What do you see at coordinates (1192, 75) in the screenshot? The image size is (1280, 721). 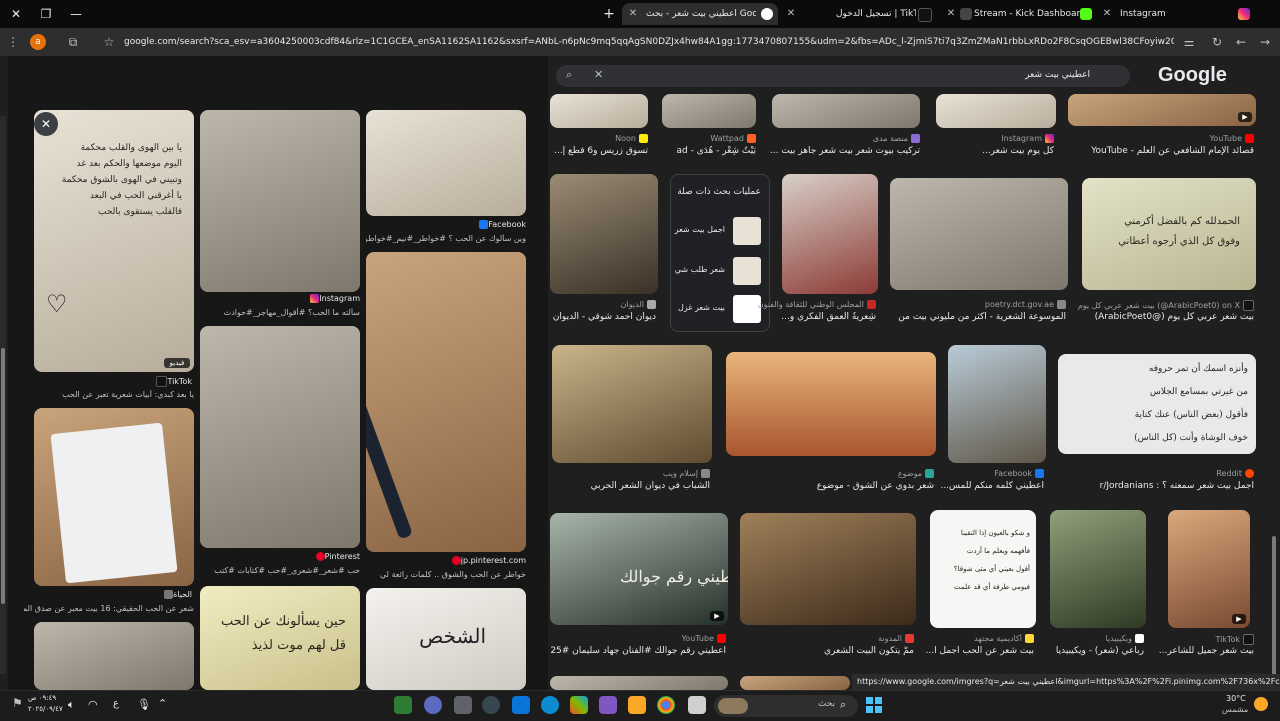 I see `google-logo: Google` at bounding box center [1192, 75].